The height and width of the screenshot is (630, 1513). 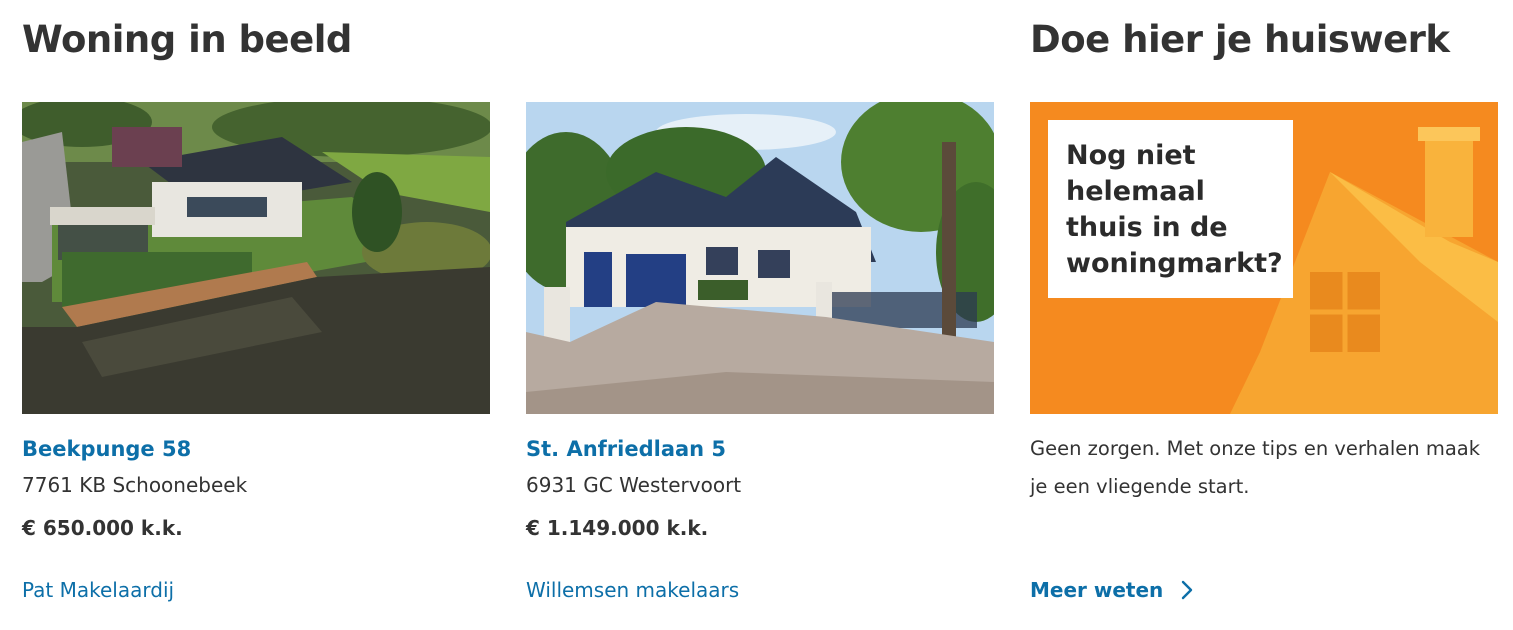 I want to click on section-title-doe-hier-je-huiswerk: Doe hier je huiswerk, so click(x=1240, y=39).